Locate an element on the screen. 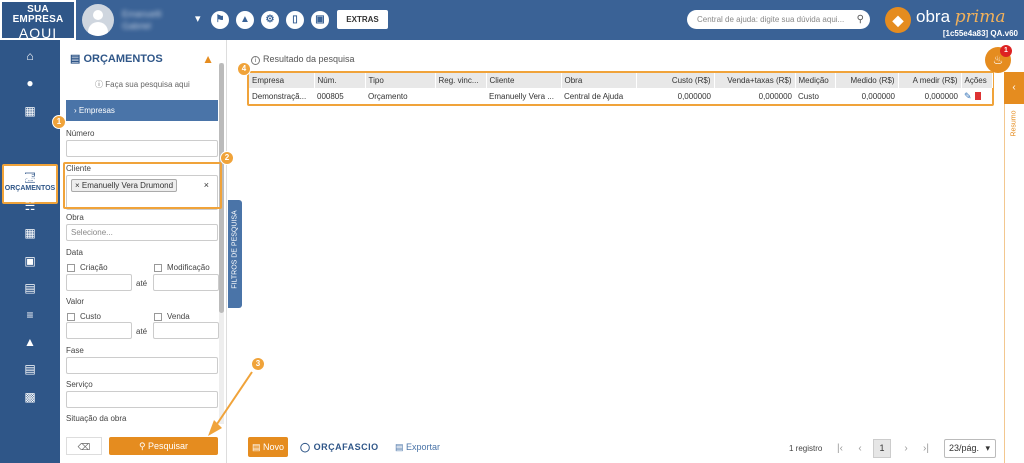 This screenshot has height=463, width=1024. building-icon: ▦ is located at coordinates (30, 111).